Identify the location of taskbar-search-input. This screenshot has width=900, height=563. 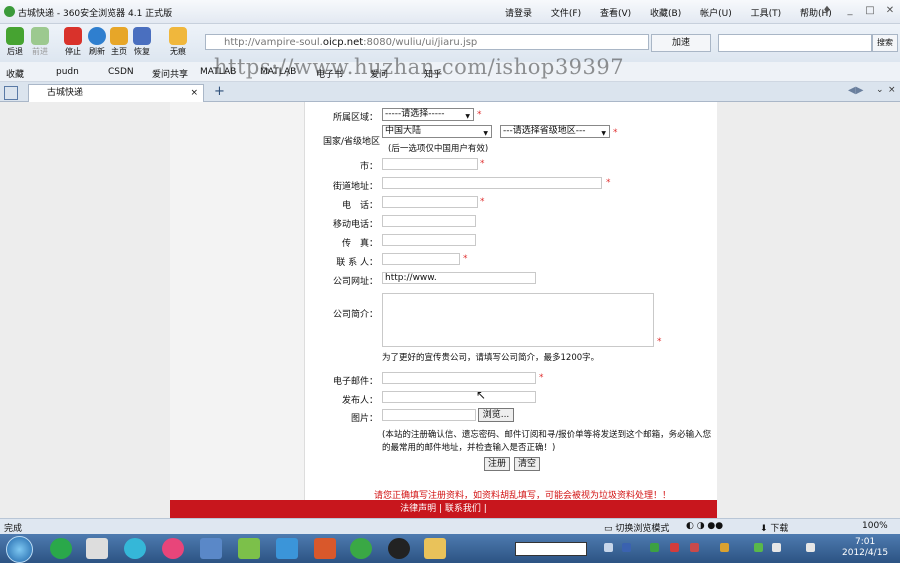
(551, 549).